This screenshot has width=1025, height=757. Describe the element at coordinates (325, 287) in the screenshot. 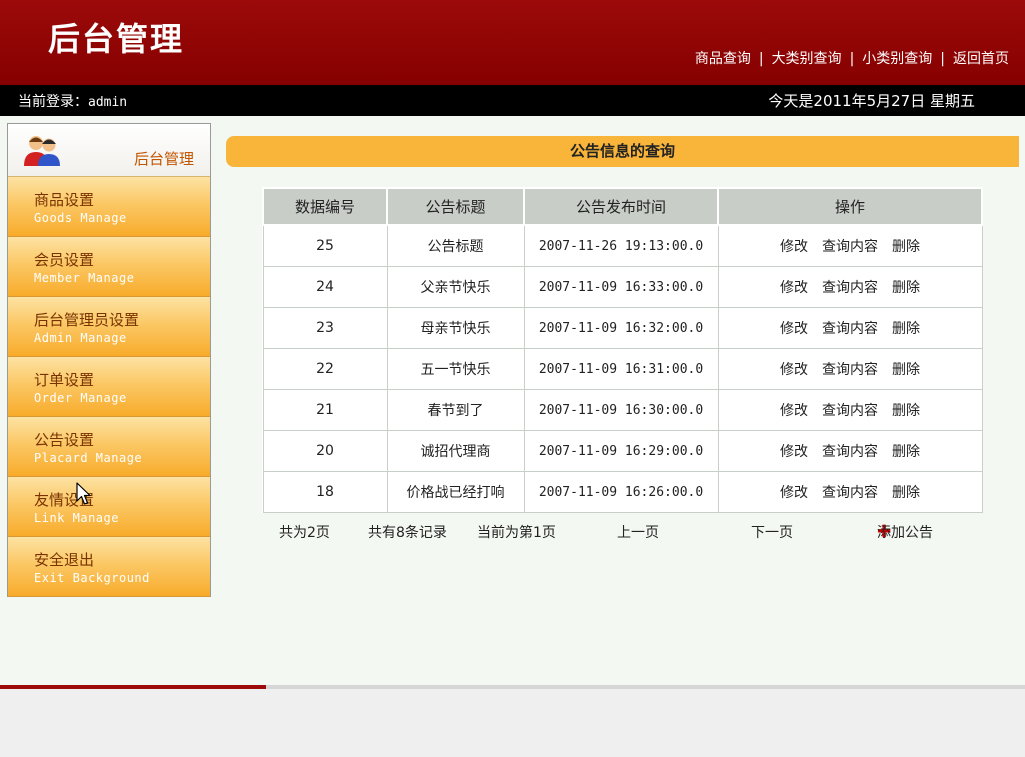

I see `cell-id: 24` at that location.